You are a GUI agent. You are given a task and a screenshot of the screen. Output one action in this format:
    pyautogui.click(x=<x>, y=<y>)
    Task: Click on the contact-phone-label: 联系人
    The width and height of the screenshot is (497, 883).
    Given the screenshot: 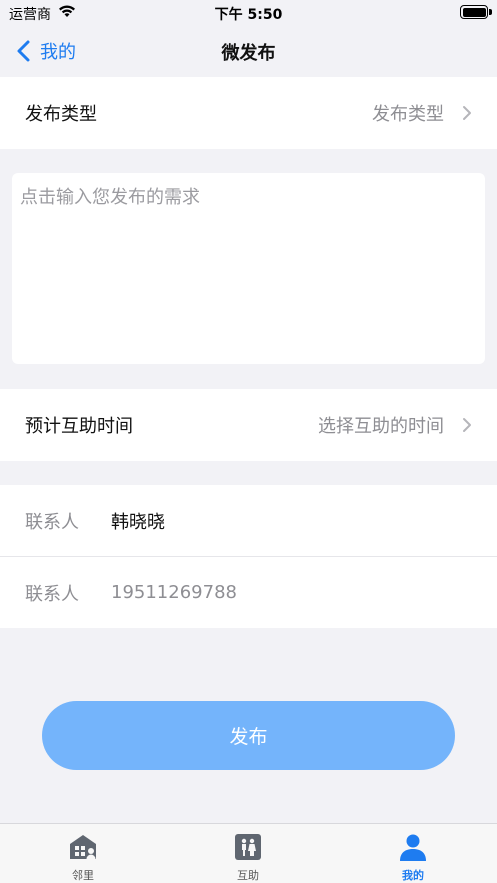 What is the action you would take?
    pyautogui.click(x=52, y=594)
    